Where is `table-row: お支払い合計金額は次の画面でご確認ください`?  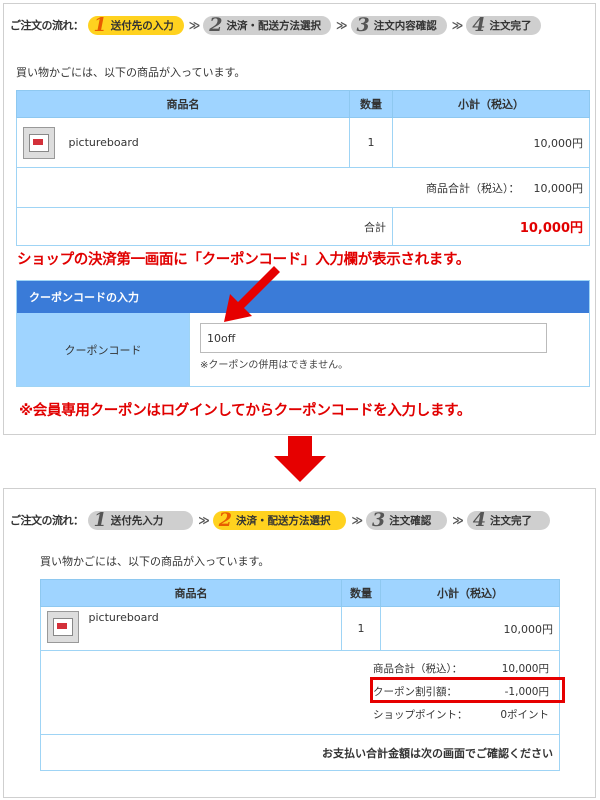
table-row: お支払い合計金額は次の画面でご確認ください is located at coordinates (300, 752).